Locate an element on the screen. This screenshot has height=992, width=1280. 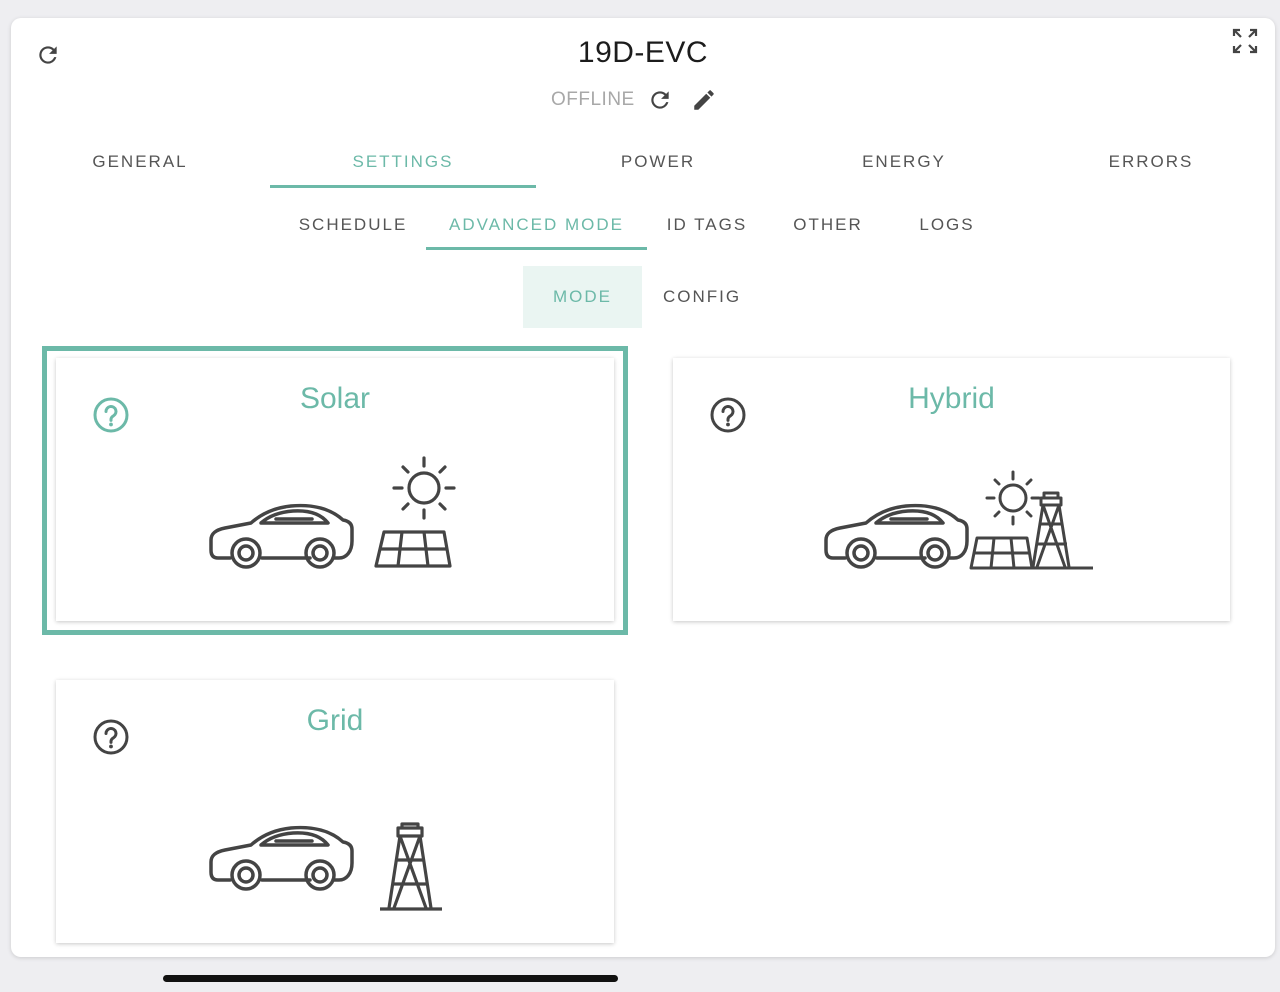
segment-config: CONFIG is located at coordinates (702, 297).